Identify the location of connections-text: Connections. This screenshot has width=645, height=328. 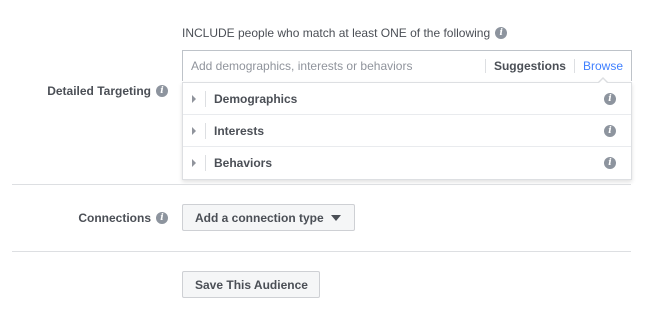
(114, 218).